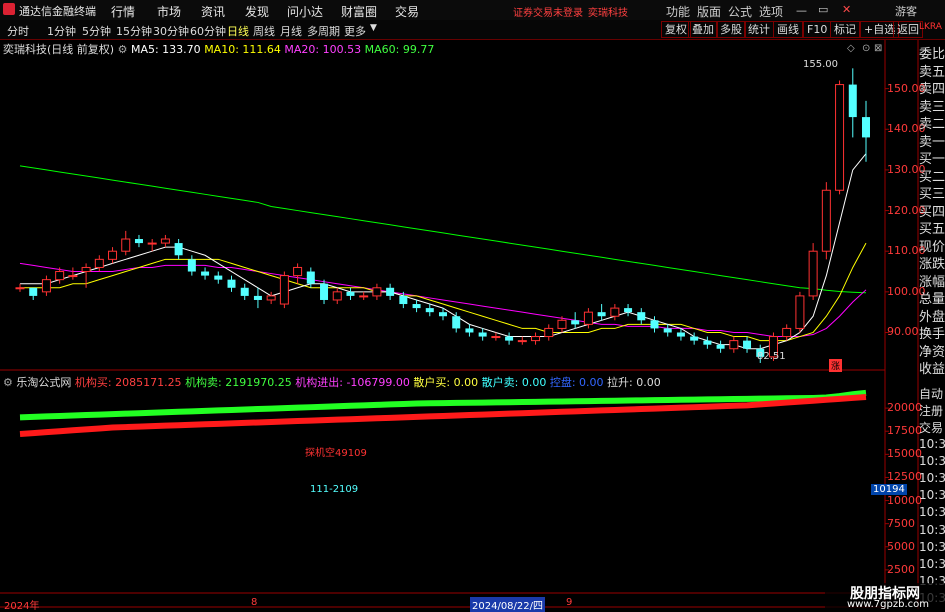 The height and width of the screenshot is (612, 945). I want to click on period-15min: 15分钟, so click(134, 31).